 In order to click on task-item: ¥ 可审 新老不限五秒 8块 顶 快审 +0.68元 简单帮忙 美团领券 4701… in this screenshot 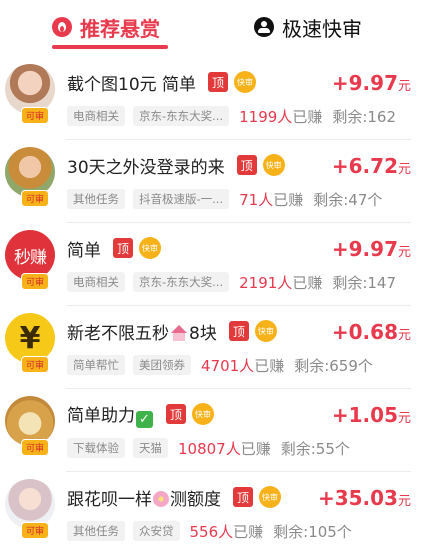, I will do `click(212, 347)`.